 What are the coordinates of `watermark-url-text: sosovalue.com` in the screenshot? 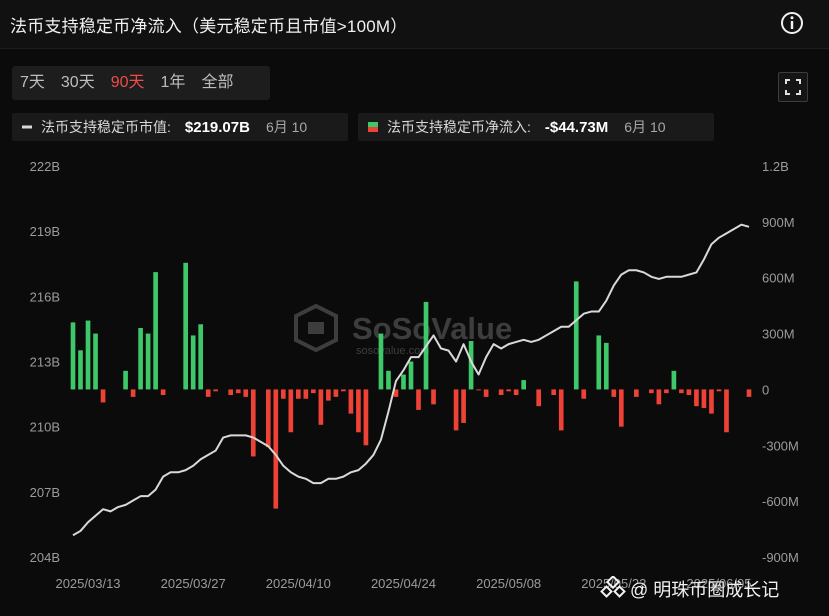 It's located at (392, 351).